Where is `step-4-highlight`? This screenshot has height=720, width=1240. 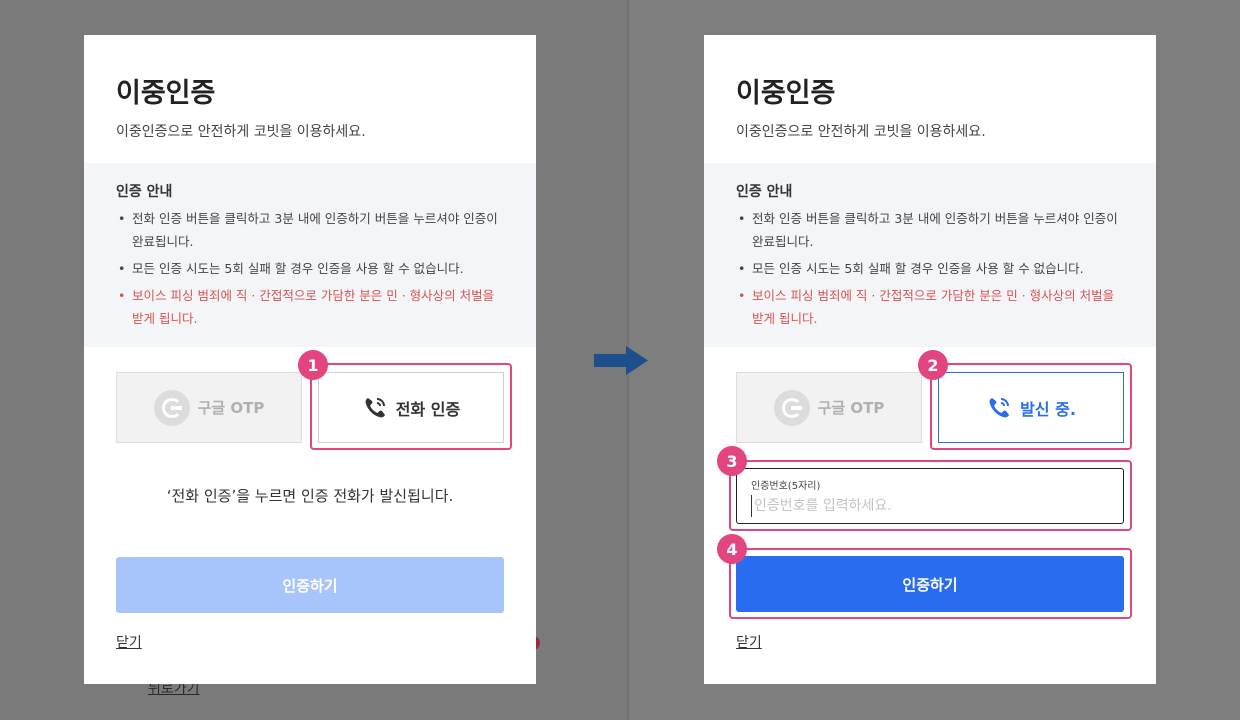 step-4-highlight is located at coordinates (930, 583).